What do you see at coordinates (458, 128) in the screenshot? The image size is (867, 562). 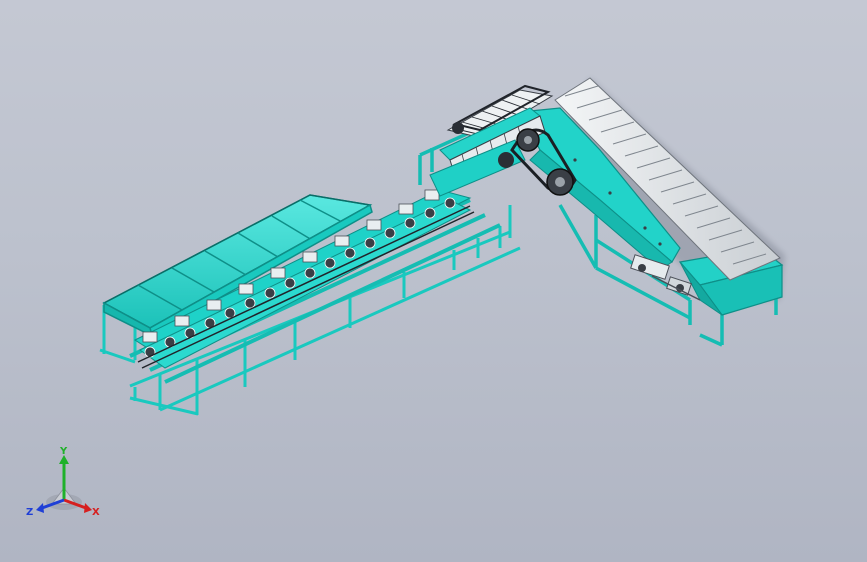 I see `left-sprocket` at bounding box center [458, 128].